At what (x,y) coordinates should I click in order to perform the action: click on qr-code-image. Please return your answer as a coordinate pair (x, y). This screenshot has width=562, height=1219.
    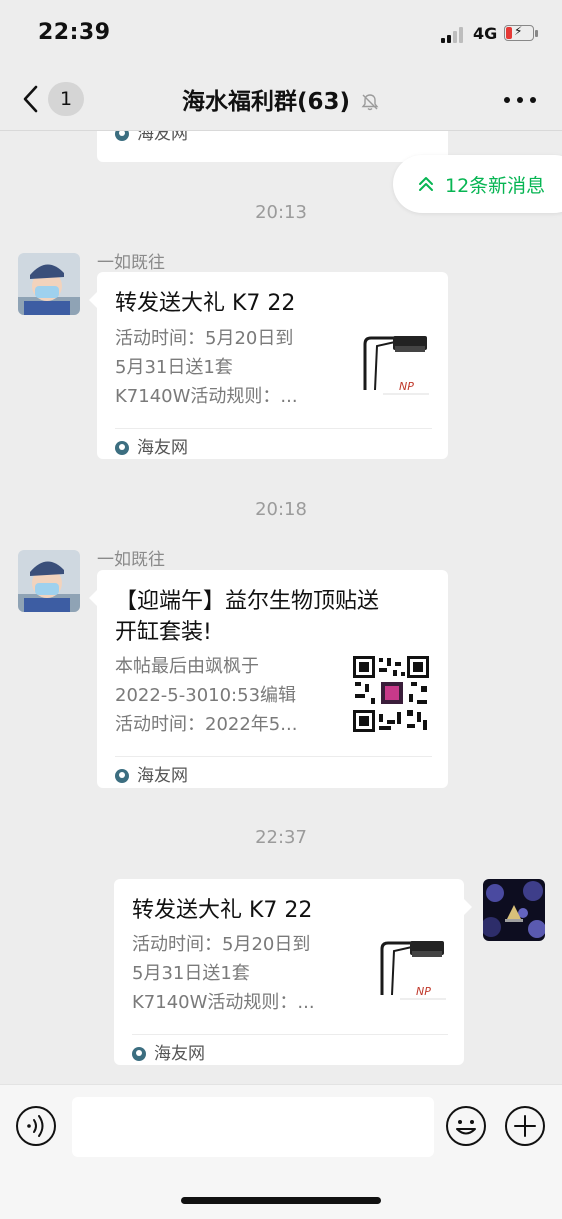
    Looking at the image, I should click on (391, 694).